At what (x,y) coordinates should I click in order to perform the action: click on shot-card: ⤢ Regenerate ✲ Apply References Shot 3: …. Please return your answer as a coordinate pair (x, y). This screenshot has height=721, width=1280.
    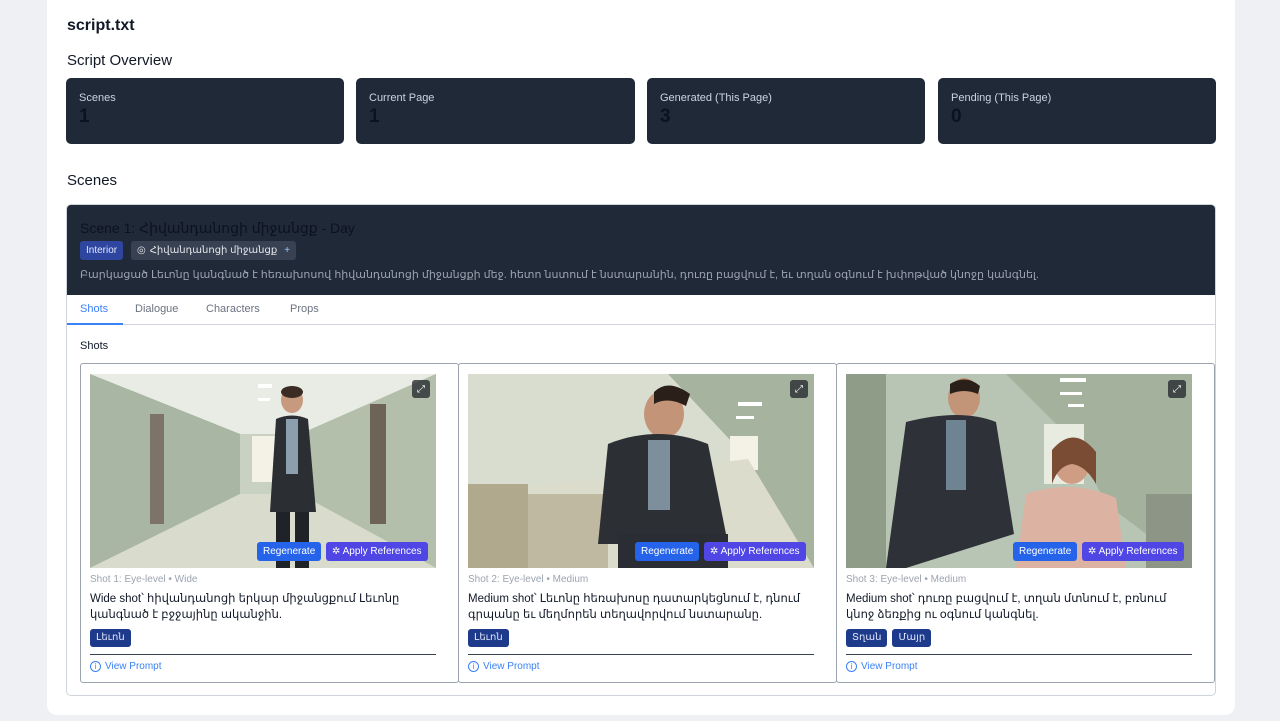
    Looking at the image, I should click on (1025, 523).